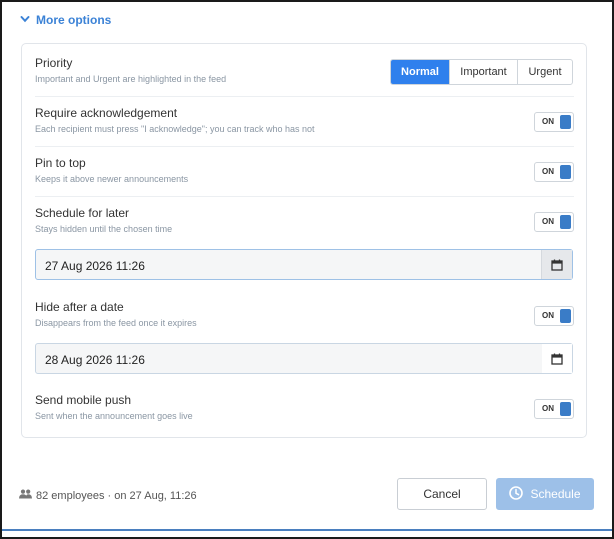  I want to click on more-options-label: More options, so click(74, 20).